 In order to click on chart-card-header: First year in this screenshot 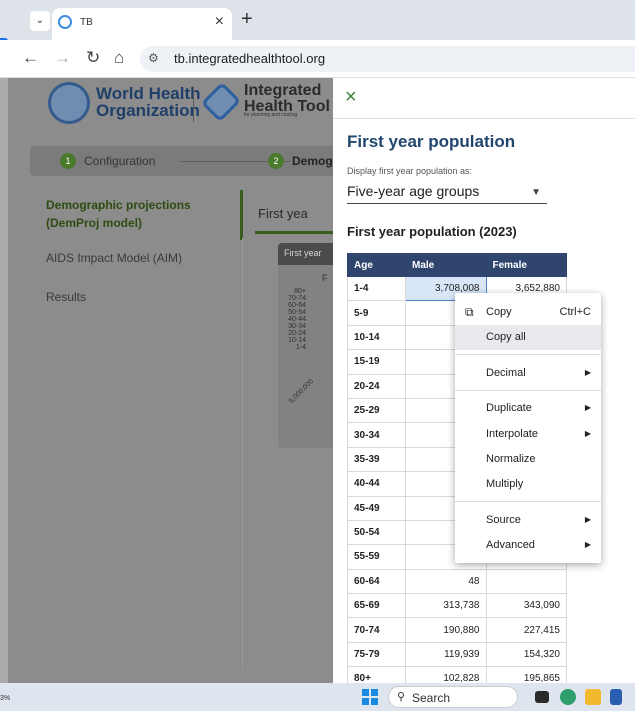, I will do `click(308, 254)`.